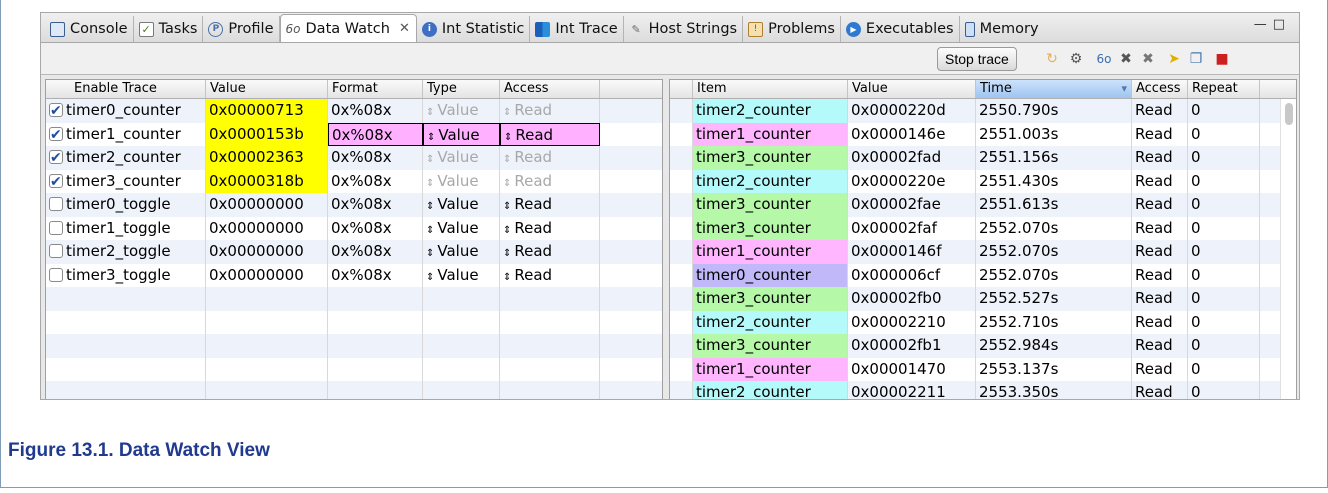 This screenshot has height=493, width=1328. I want to click on trace-name-cell: timer3_counter, so click(126, 181).